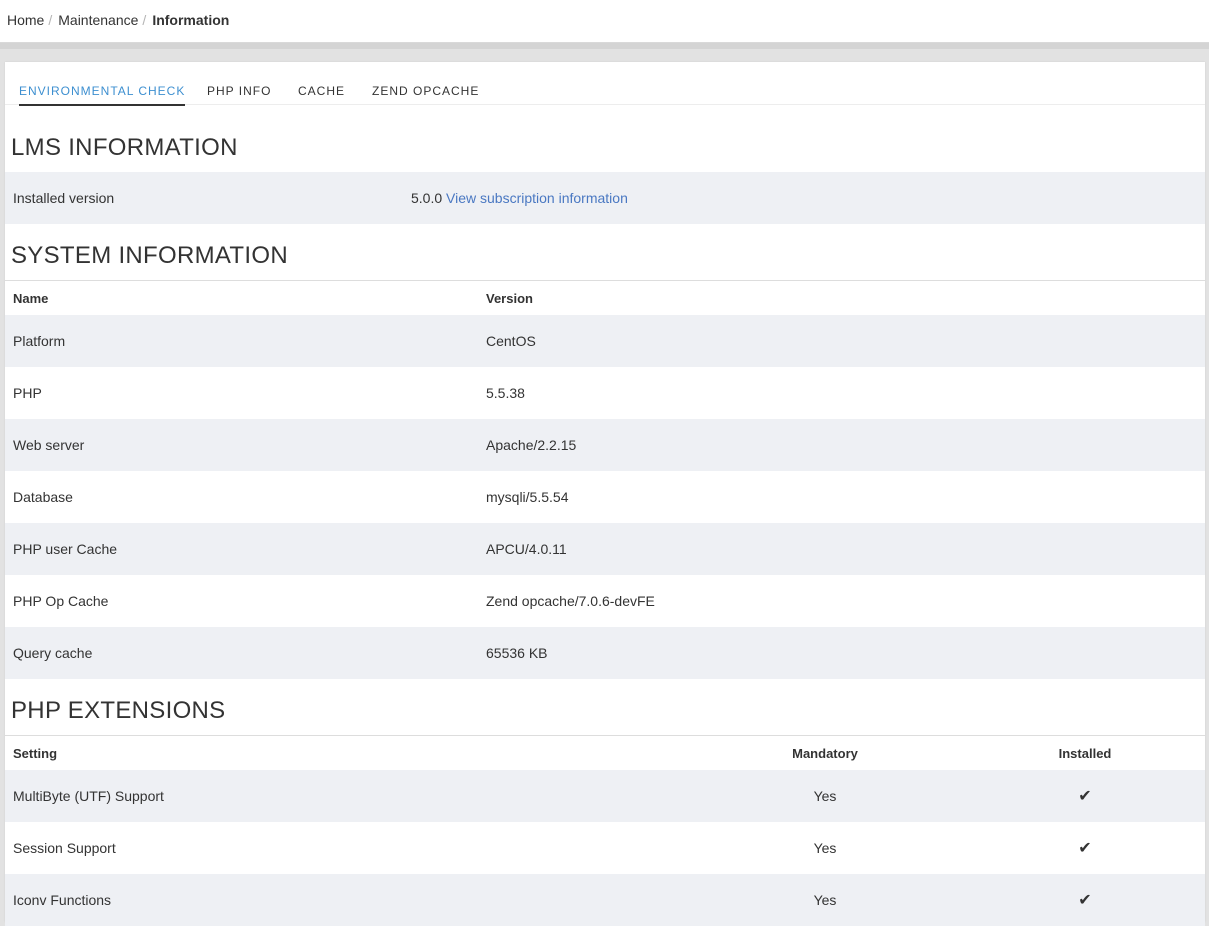 The image size is (1209, 926). I want to click on system-name-cell: Query cache, so click(53, 653).